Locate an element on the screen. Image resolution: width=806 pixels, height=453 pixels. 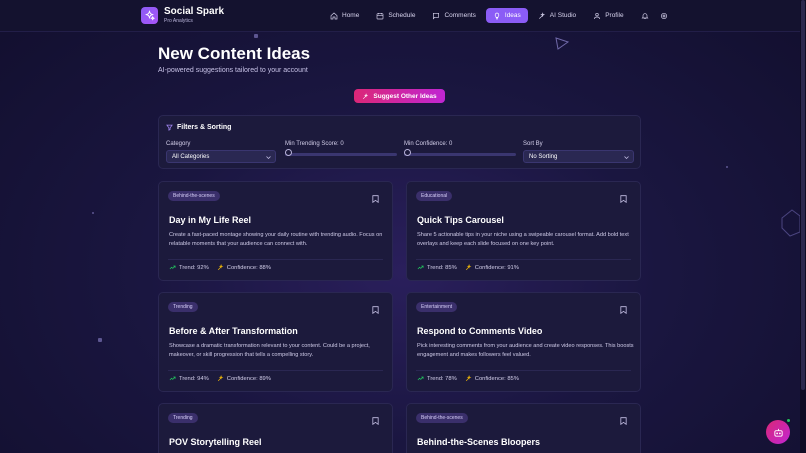
notifications-button is located at coordinates (645, 15).